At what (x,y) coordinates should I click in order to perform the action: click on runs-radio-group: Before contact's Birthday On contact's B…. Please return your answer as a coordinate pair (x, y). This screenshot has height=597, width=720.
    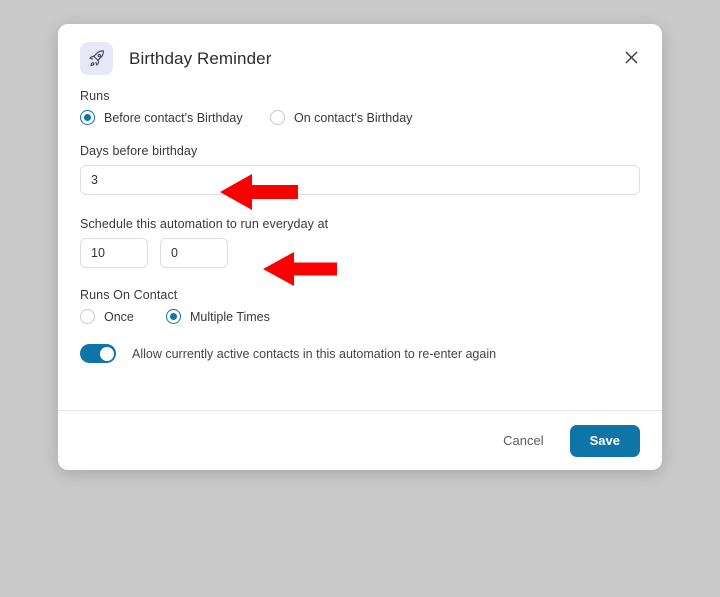
    Looking at the image, I should click on (360, 117).